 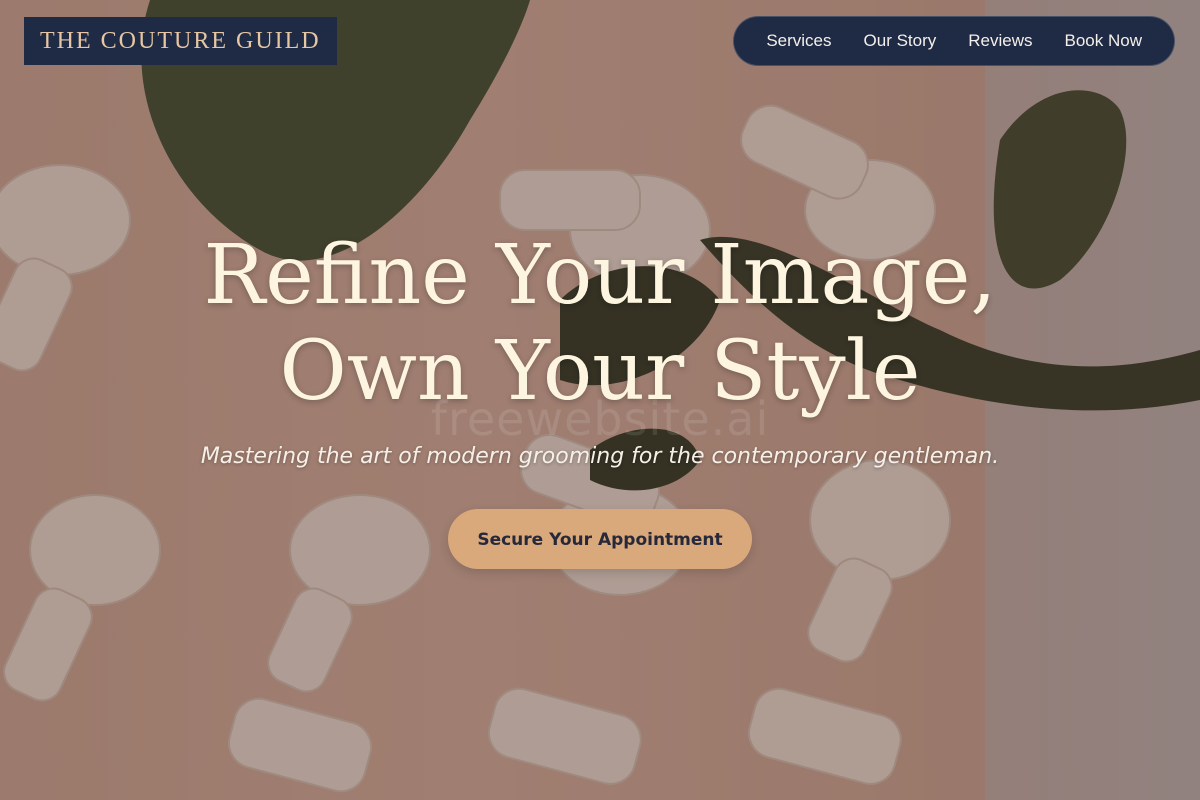 I want to click on secure-appointment-button: Secure Your Appointment, so click(x=600, y=539).